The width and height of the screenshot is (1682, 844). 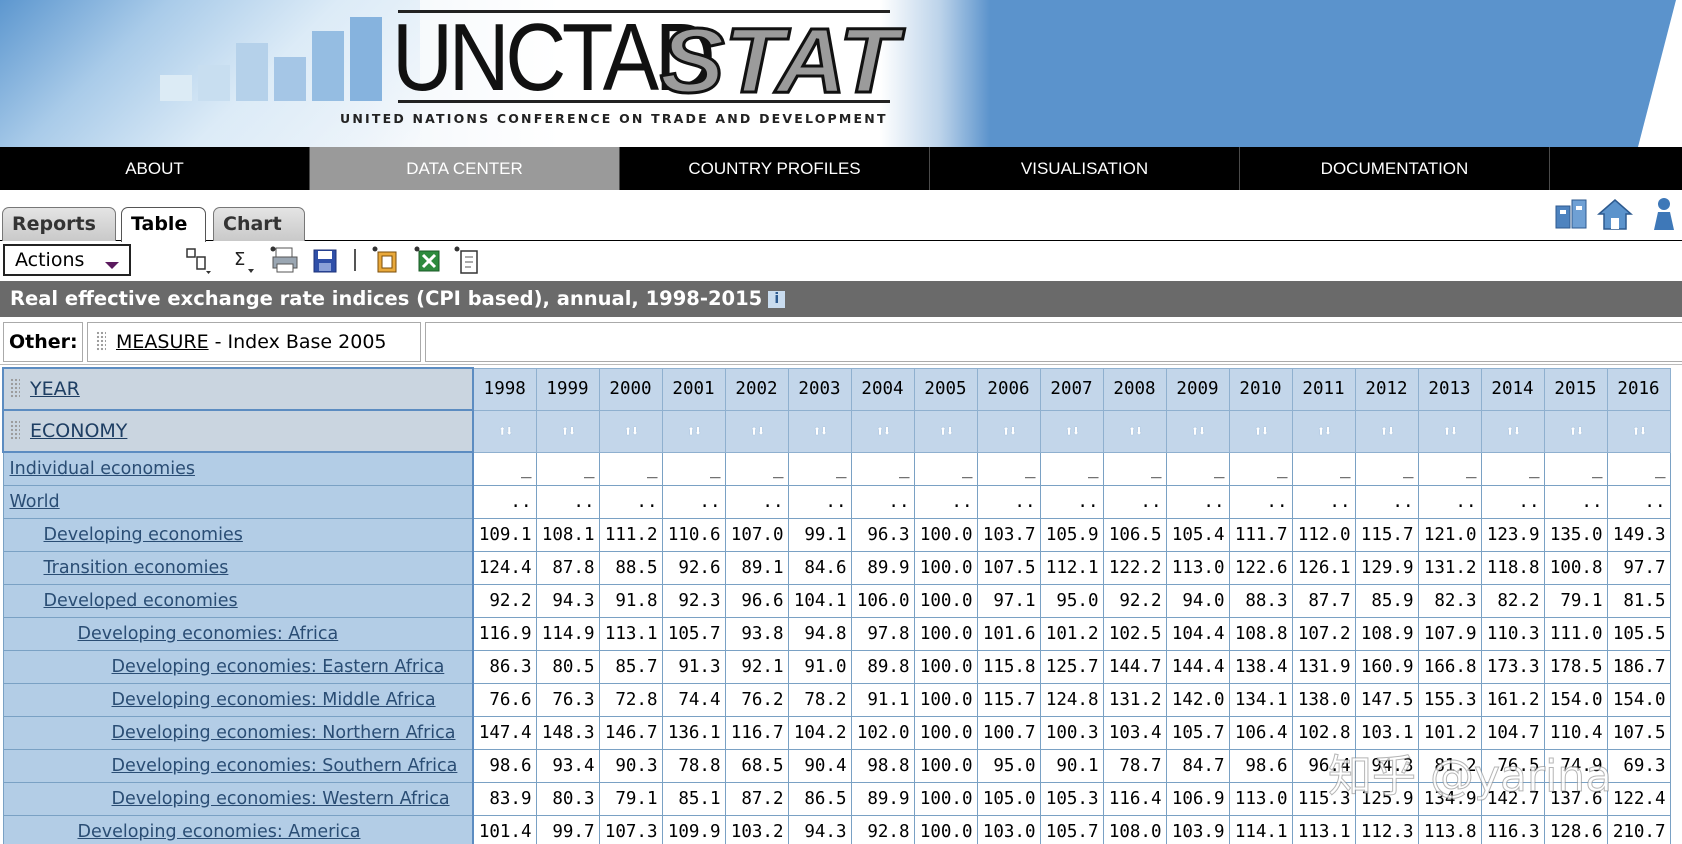 I want to click on sum-icon: Σ, so click(x=245, y=260).